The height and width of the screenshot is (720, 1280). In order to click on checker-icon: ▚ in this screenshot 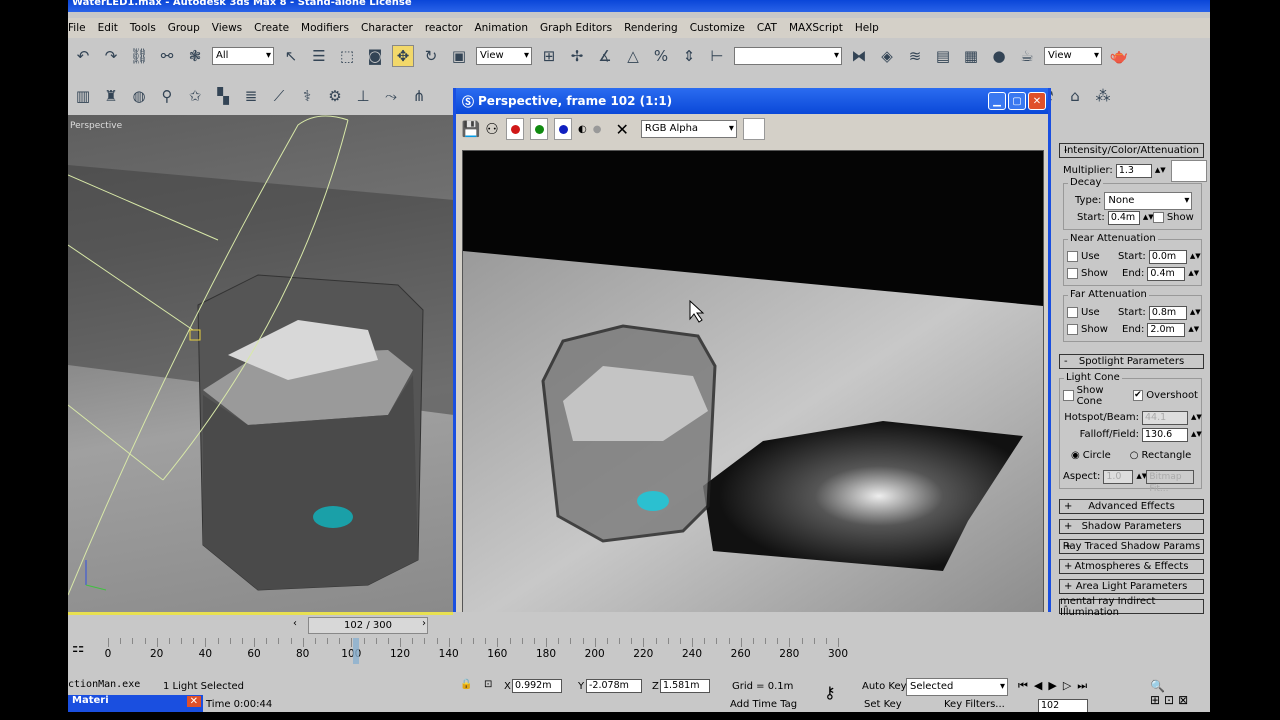, I will do `click(223, 96)`.